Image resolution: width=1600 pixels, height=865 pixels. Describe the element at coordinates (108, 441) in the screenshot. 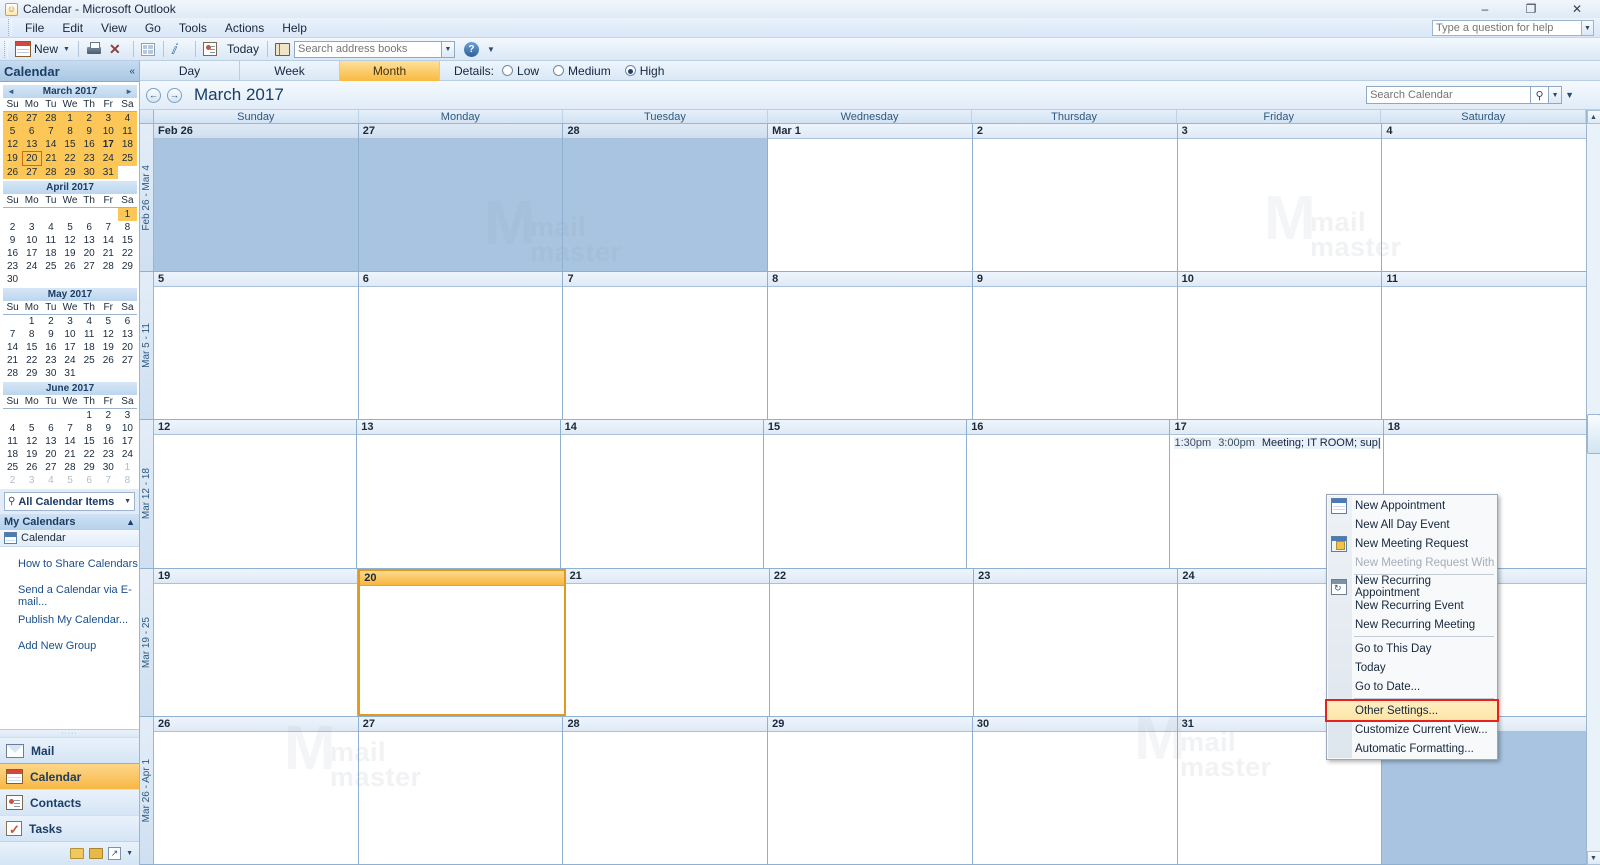

I see `mini-calendar-day: 16` at that location.